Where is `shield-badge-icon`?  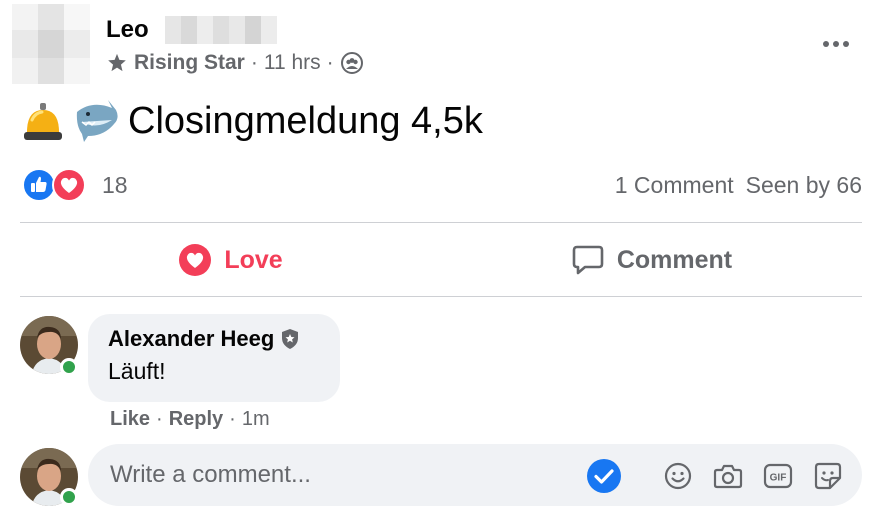 shield-badge-icon is located at coordinates (290, 339).